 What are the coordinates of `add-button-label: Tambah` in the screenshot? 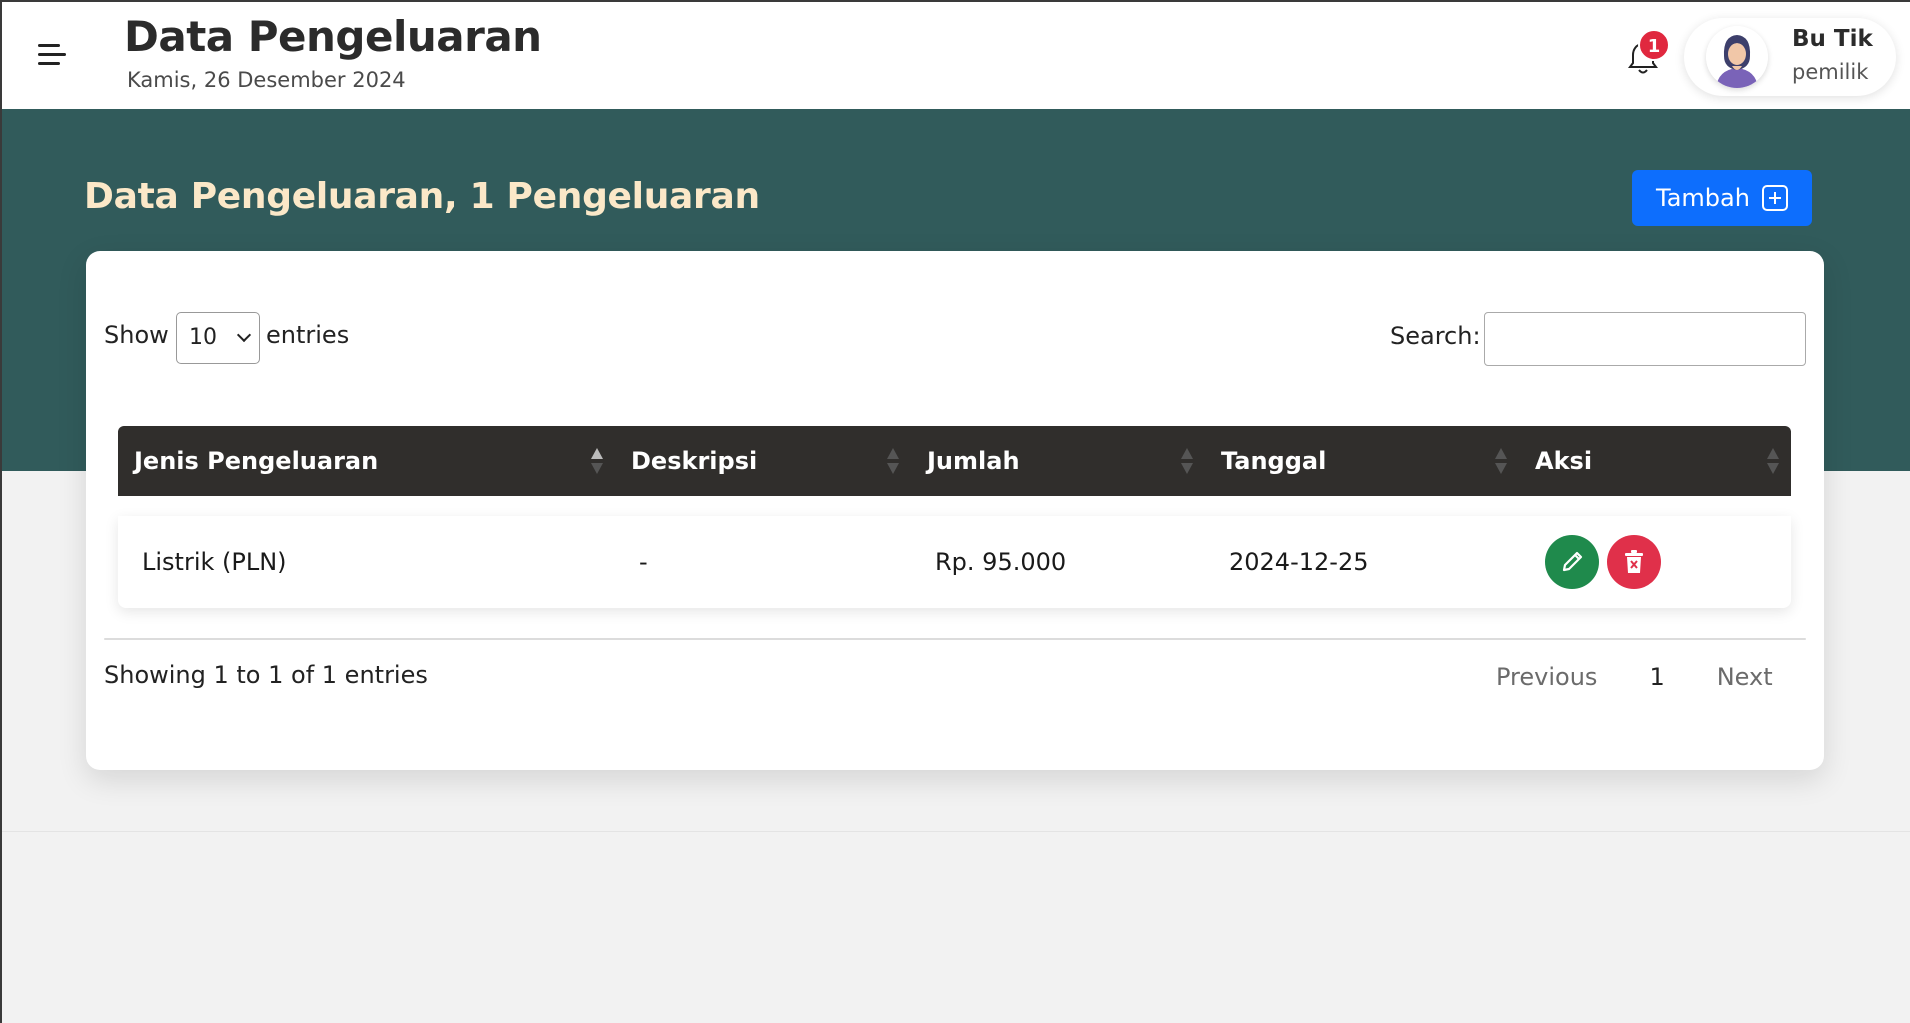 It's located at (1703, 198).